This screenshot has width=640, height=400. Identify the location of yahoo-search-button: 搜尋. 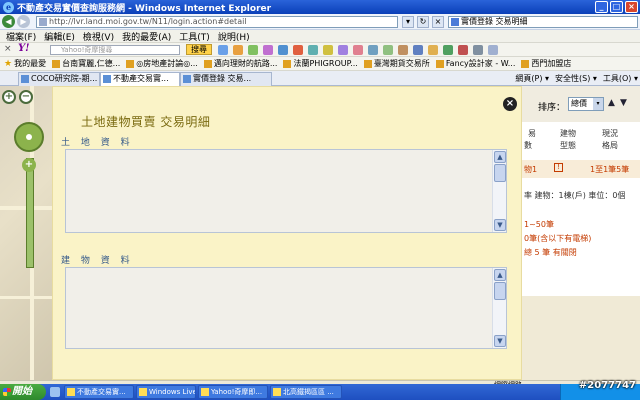
(199, 49).